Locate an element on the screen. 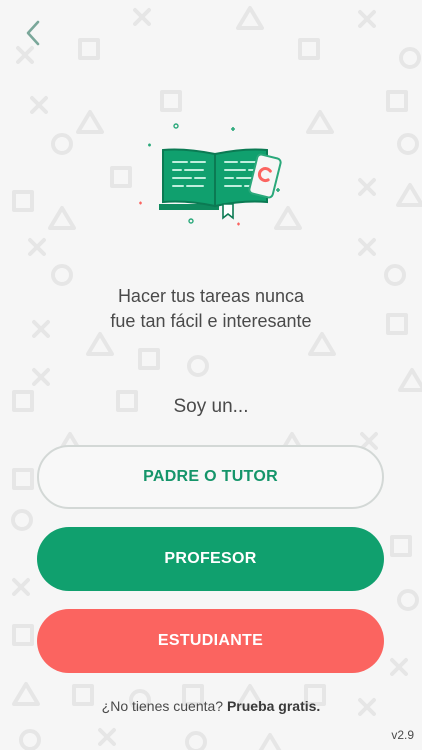  free-trial-link: Prueba gratis. is located at coordinates (273, 706).